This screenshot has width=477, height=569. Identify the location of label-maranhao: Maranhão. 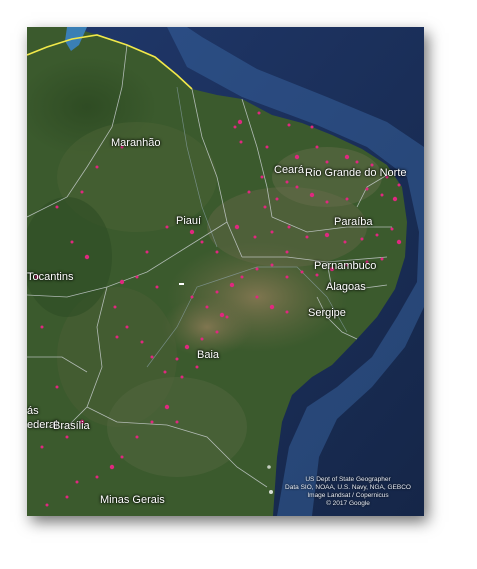
(136, 143).